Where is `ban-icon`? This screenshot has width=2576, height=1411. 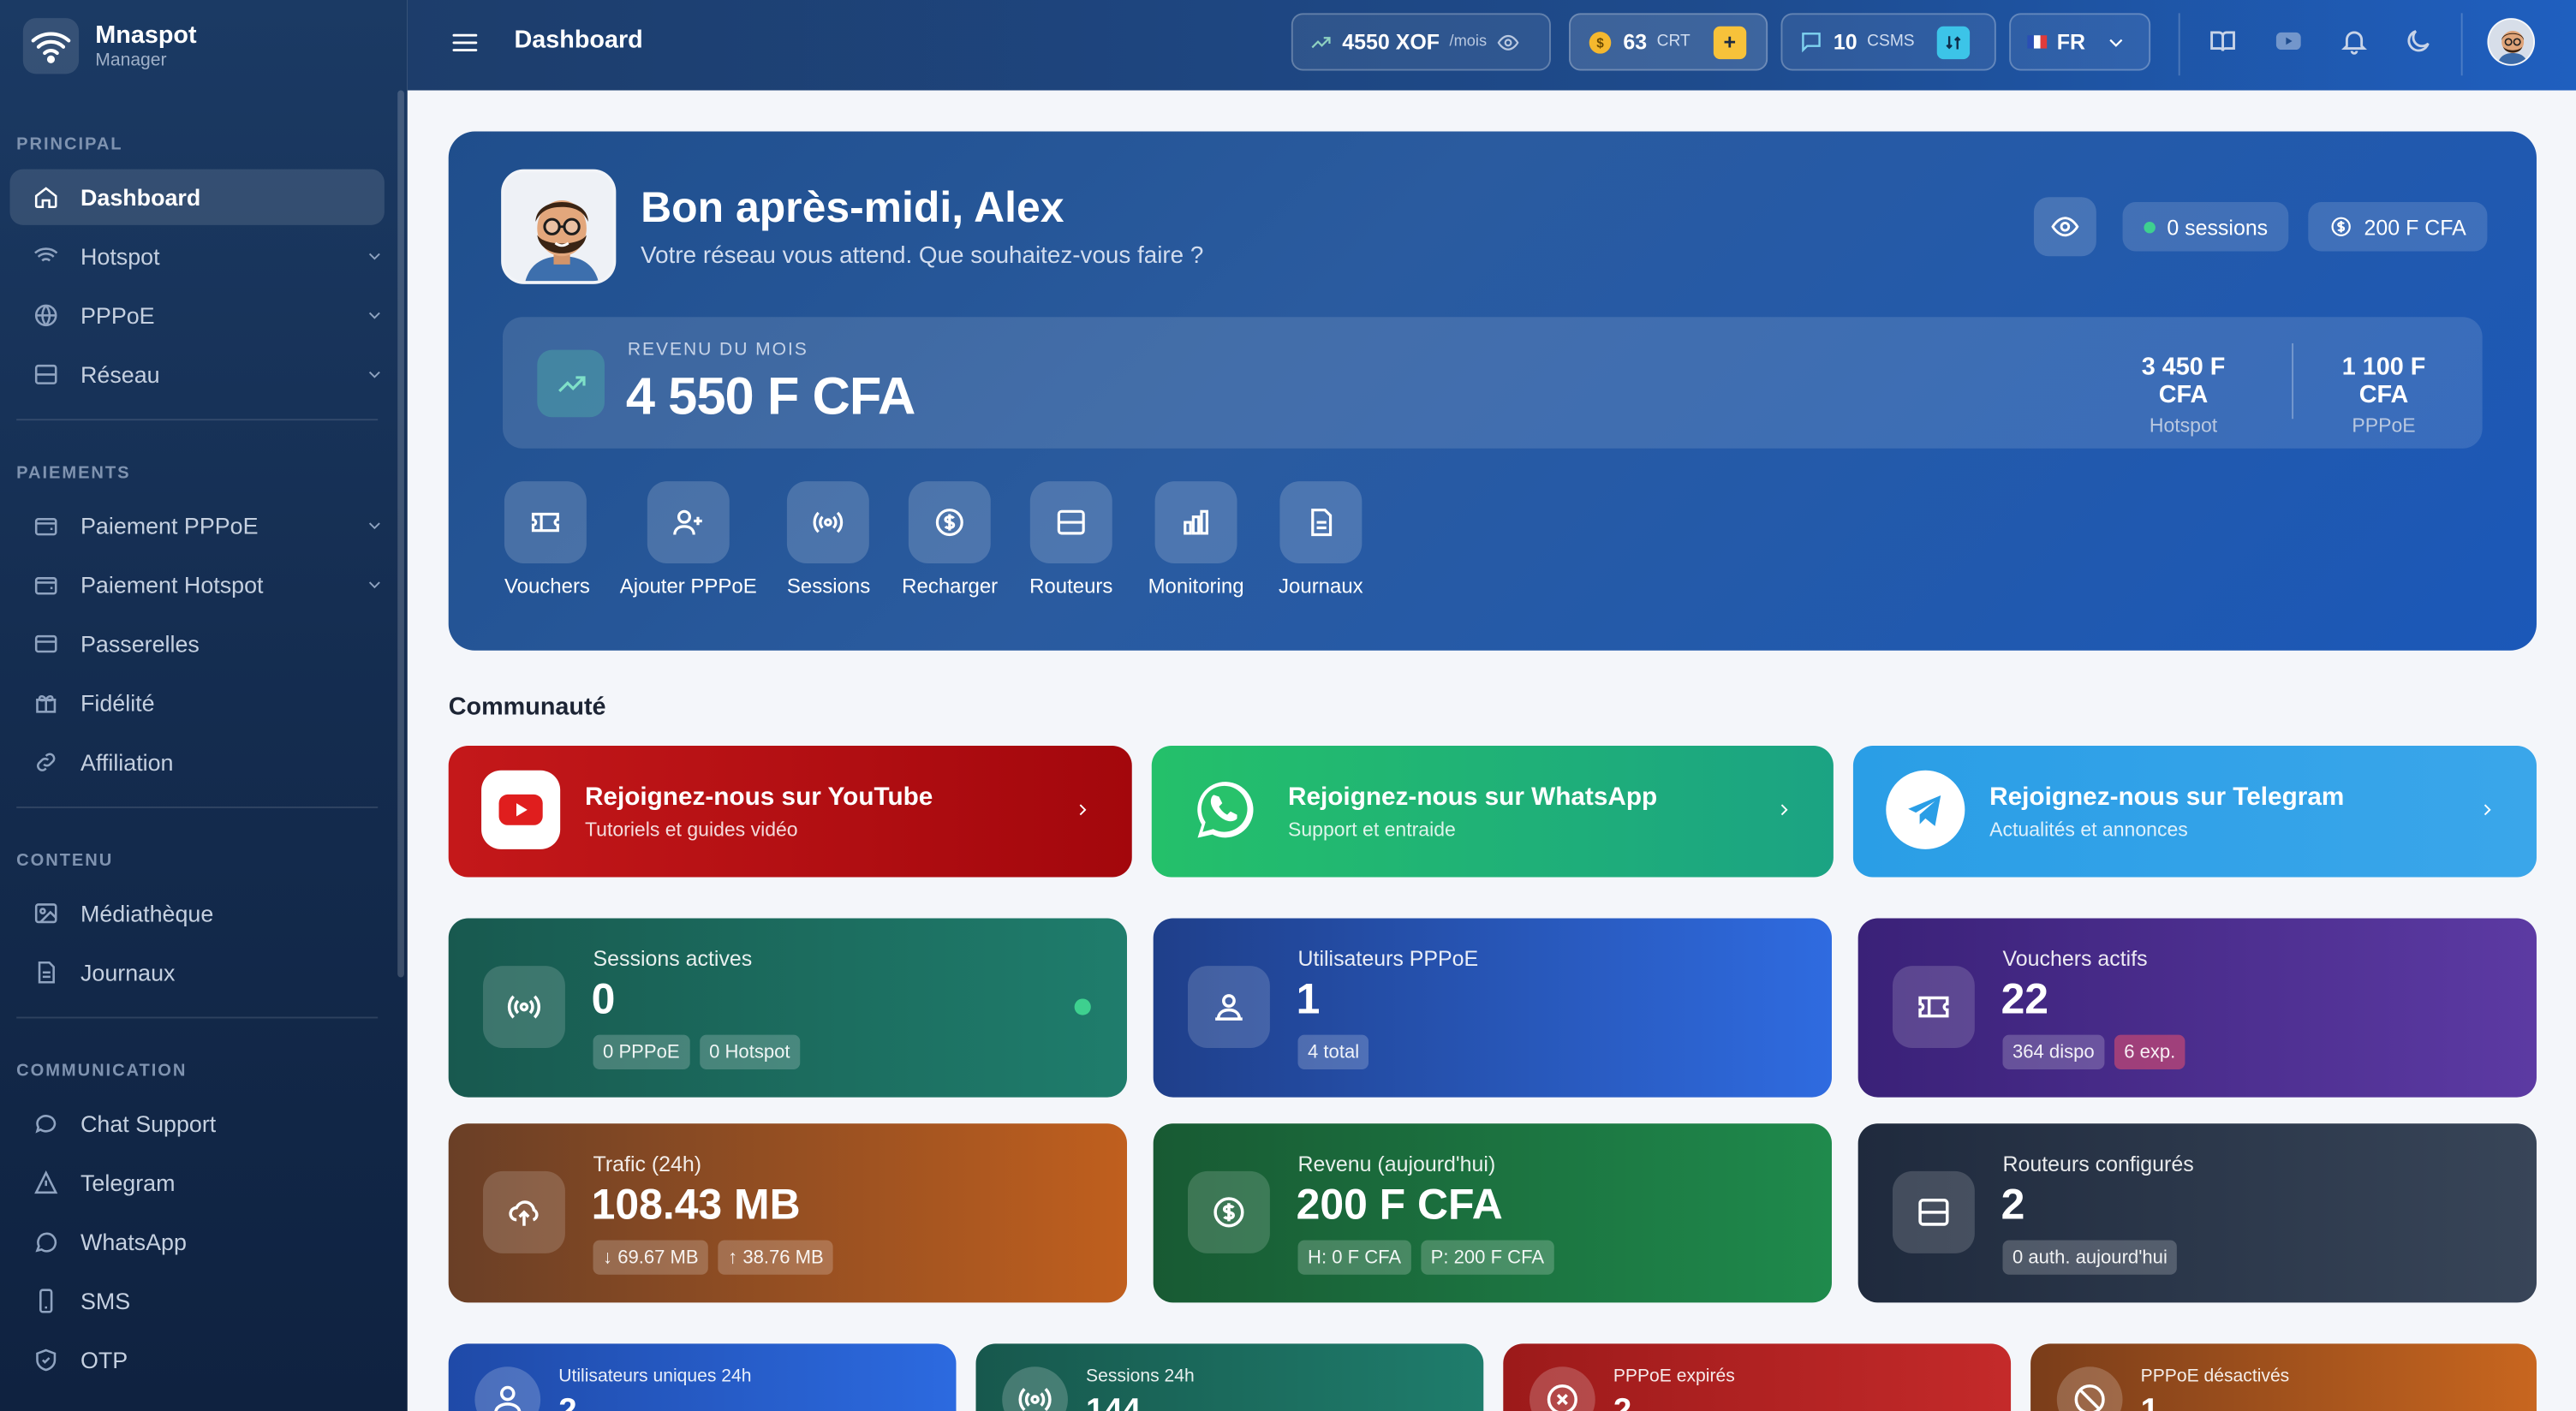
ban-icon is located at coordinates (2089, 1388).